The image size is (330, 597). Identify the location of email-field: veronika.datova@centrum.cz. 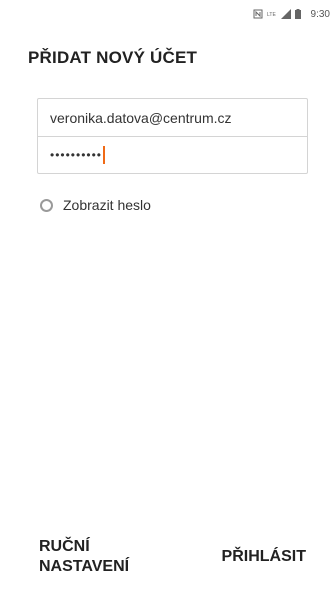
(172, 117).